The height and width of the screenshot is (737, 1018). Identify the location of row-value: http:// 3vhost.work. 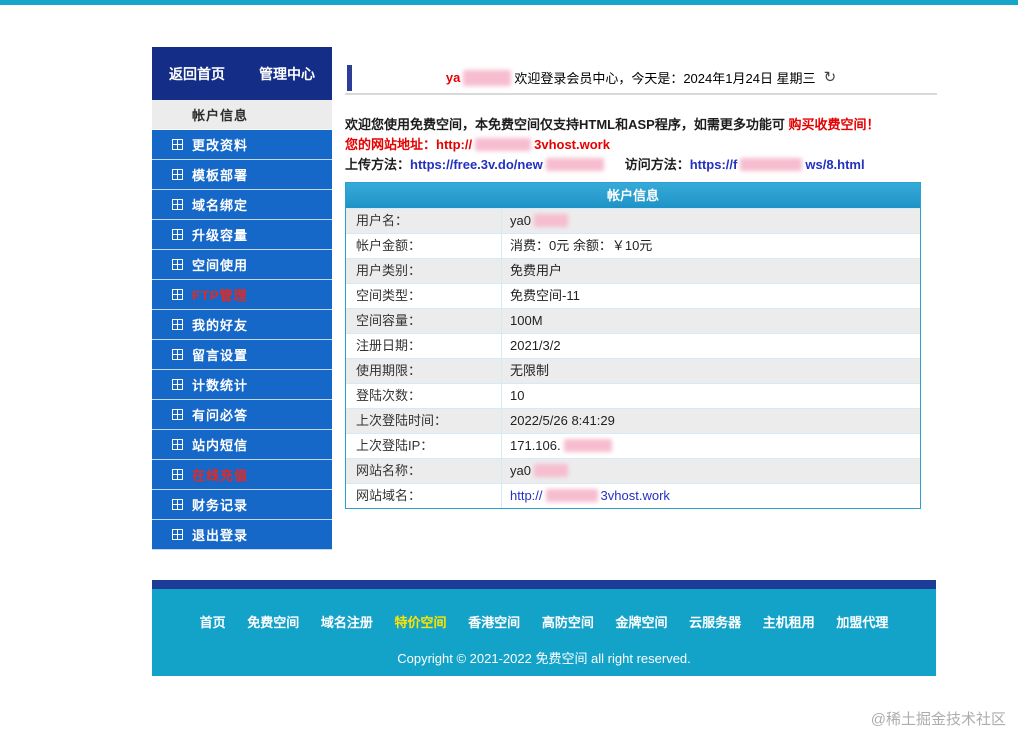
(710, 496).